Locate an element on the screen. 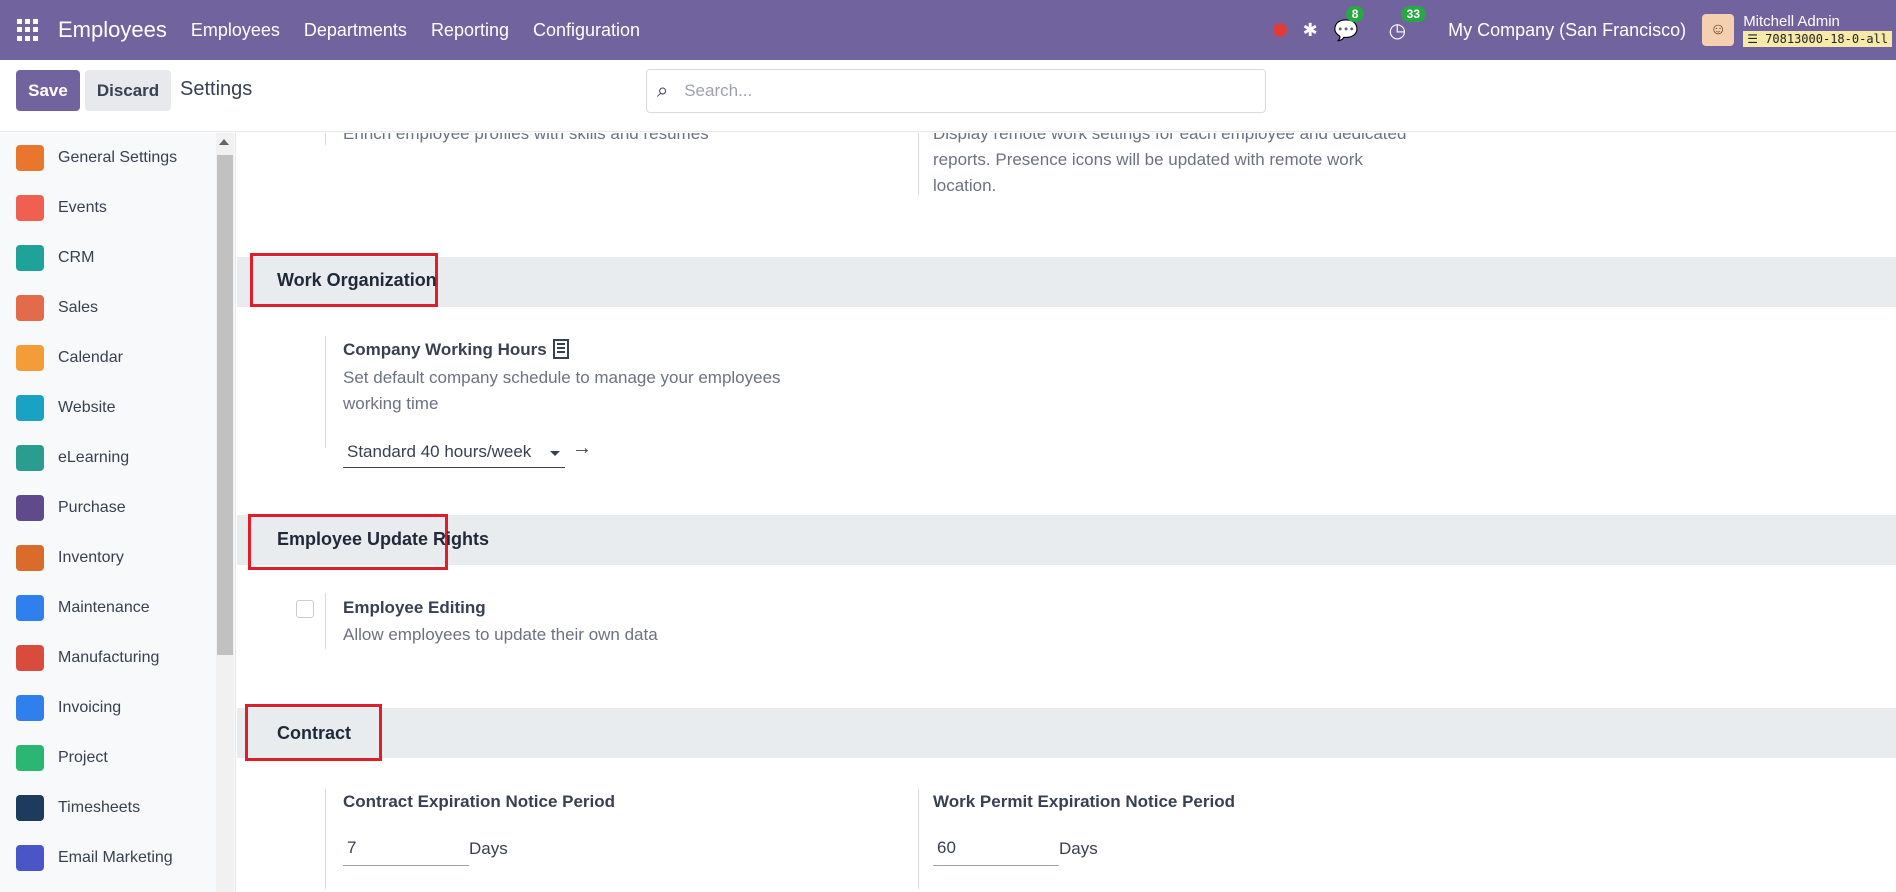  save-button: Save is located at coordinates (48, 90).